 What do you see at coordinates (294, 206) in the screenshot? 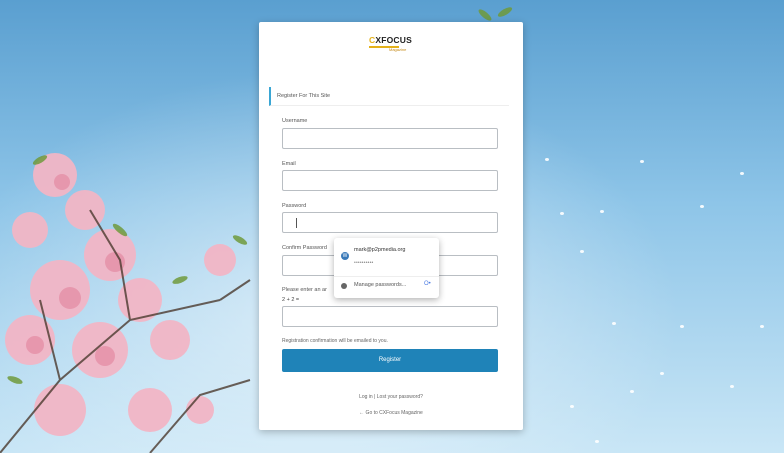
I see `password-label: Password` at bounding box center [294, 206].